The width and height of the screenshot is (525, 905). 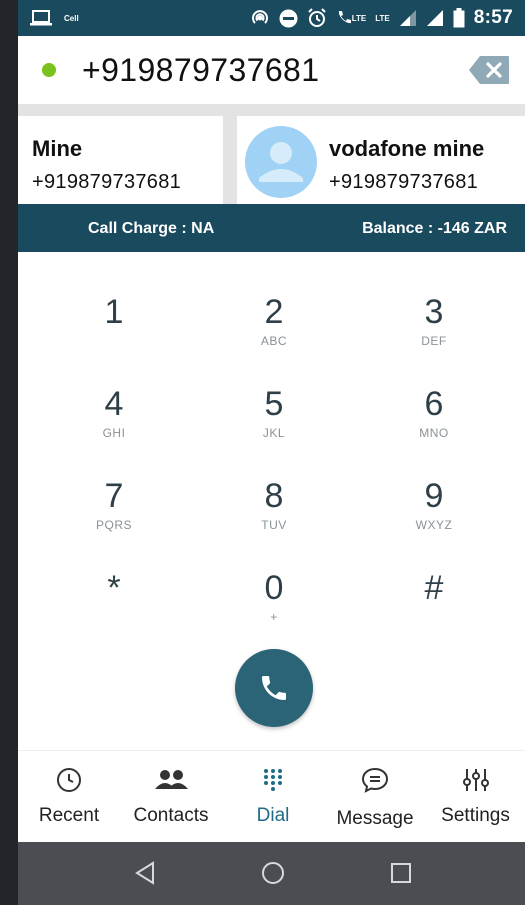 I want to click on number-display: +919879737681, so click(x=271, y=70).